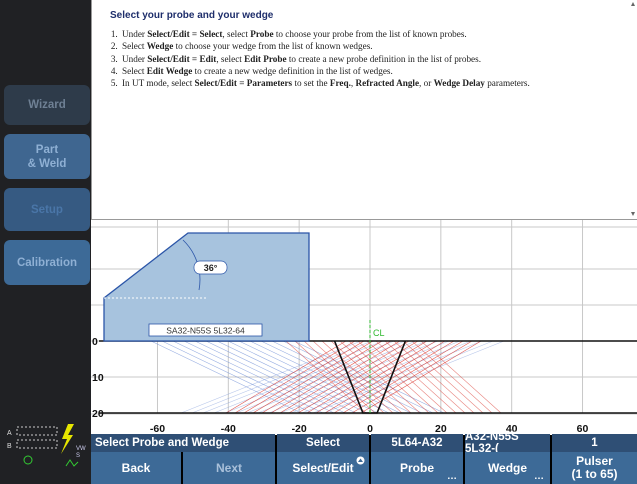 The image size is (637, 484). Describe the element at coordinates (192, 15) in the screenshot. I see `help-title: Select your probe and your wedge` at that location.